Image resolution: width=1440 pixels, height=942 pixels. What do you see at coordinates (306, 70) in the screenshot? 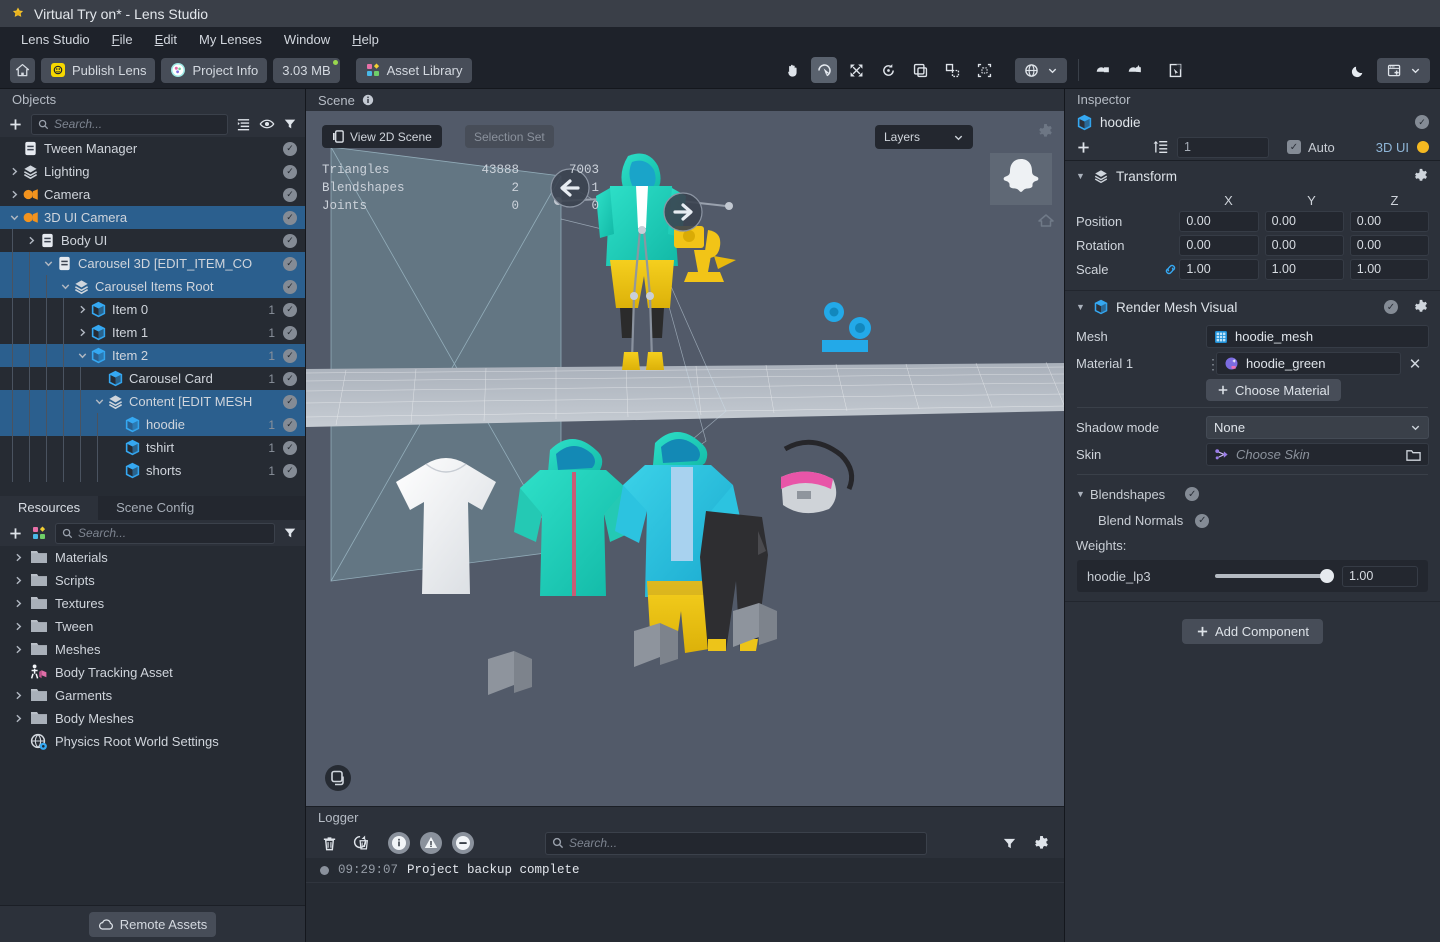
I see `project-size-button: 3.03 MB` at bounding box center [306, 70].